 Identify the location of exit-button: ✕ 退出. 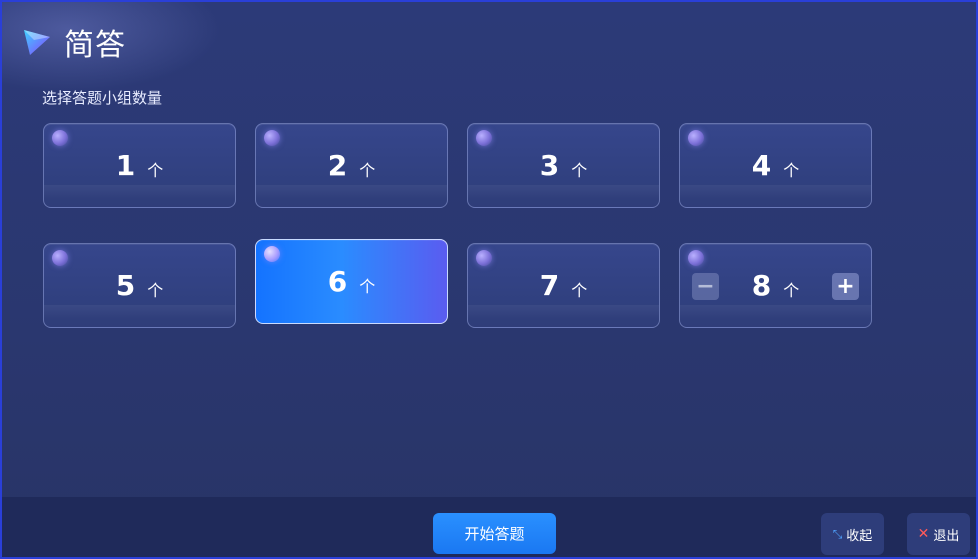
(938, 534).